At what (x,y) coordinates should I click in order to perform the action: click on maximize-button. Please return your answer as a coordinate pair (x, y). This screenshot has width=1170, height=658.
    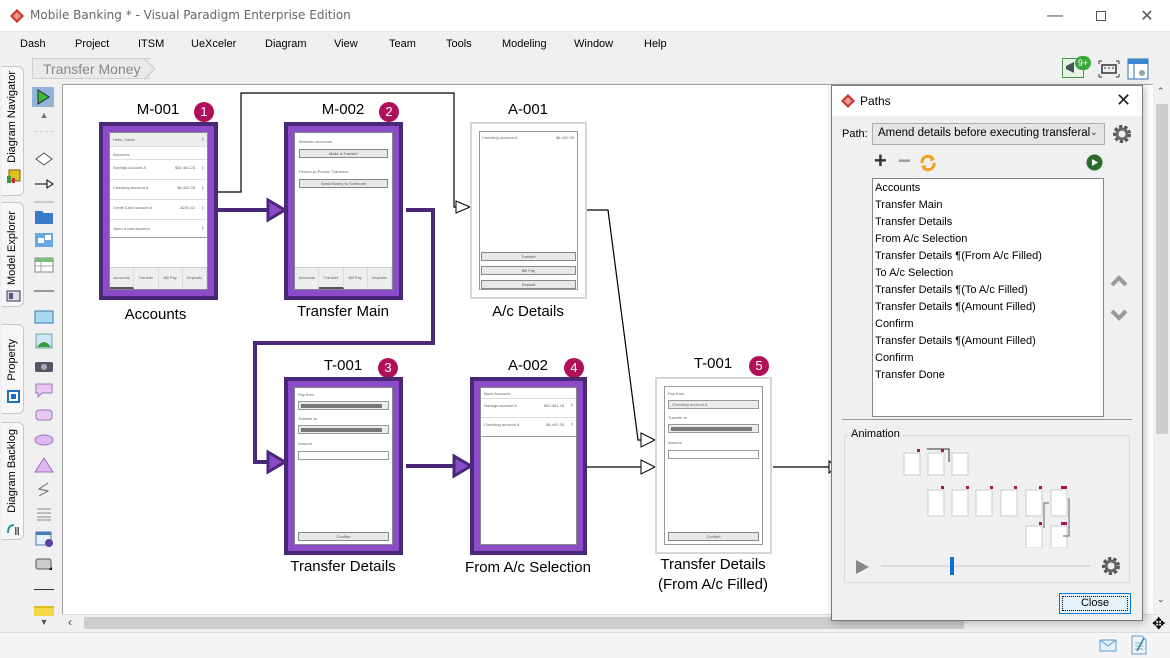
    Looking at the image, I should click on (1101, 16).